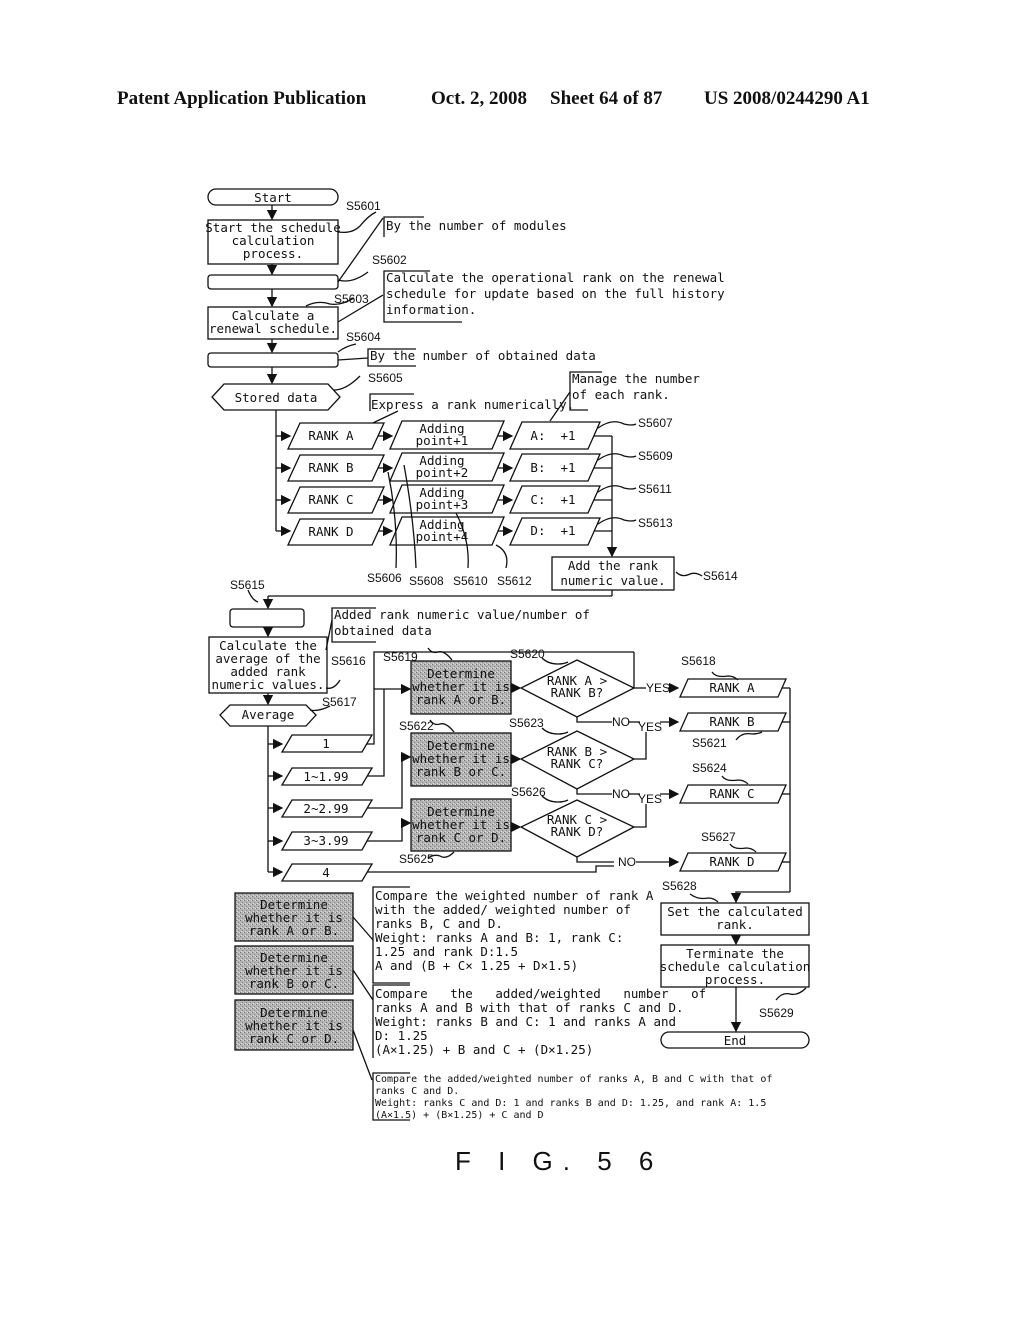 Image resolution: width=1024 pixels, height=1320 pixels. I want to click on count-c-label: C: +1, so click(552, 499).